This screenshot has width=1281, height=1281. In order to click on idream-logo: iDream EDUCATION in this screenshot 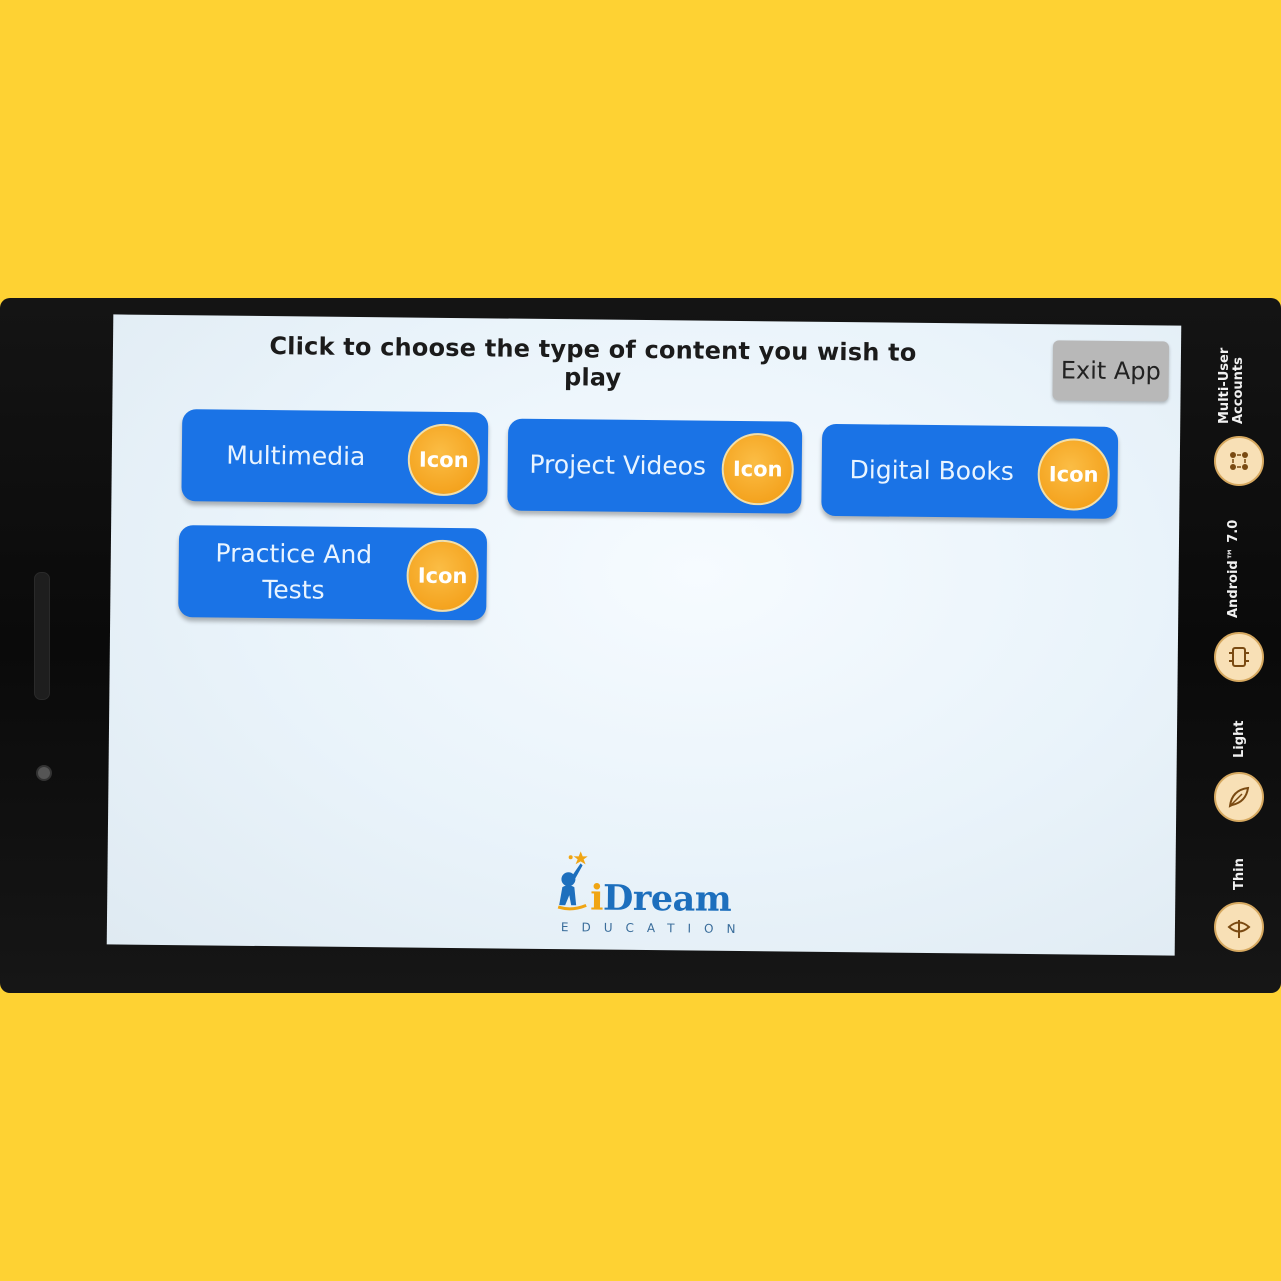, I will do `click(652, 895)`.